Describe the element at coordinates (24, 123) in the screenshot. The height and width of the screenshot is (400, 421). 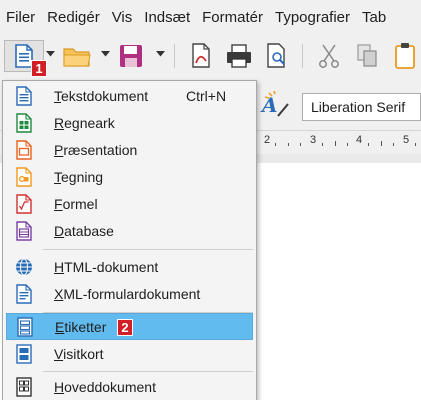
I see `spreadsheet-icon` at that location.